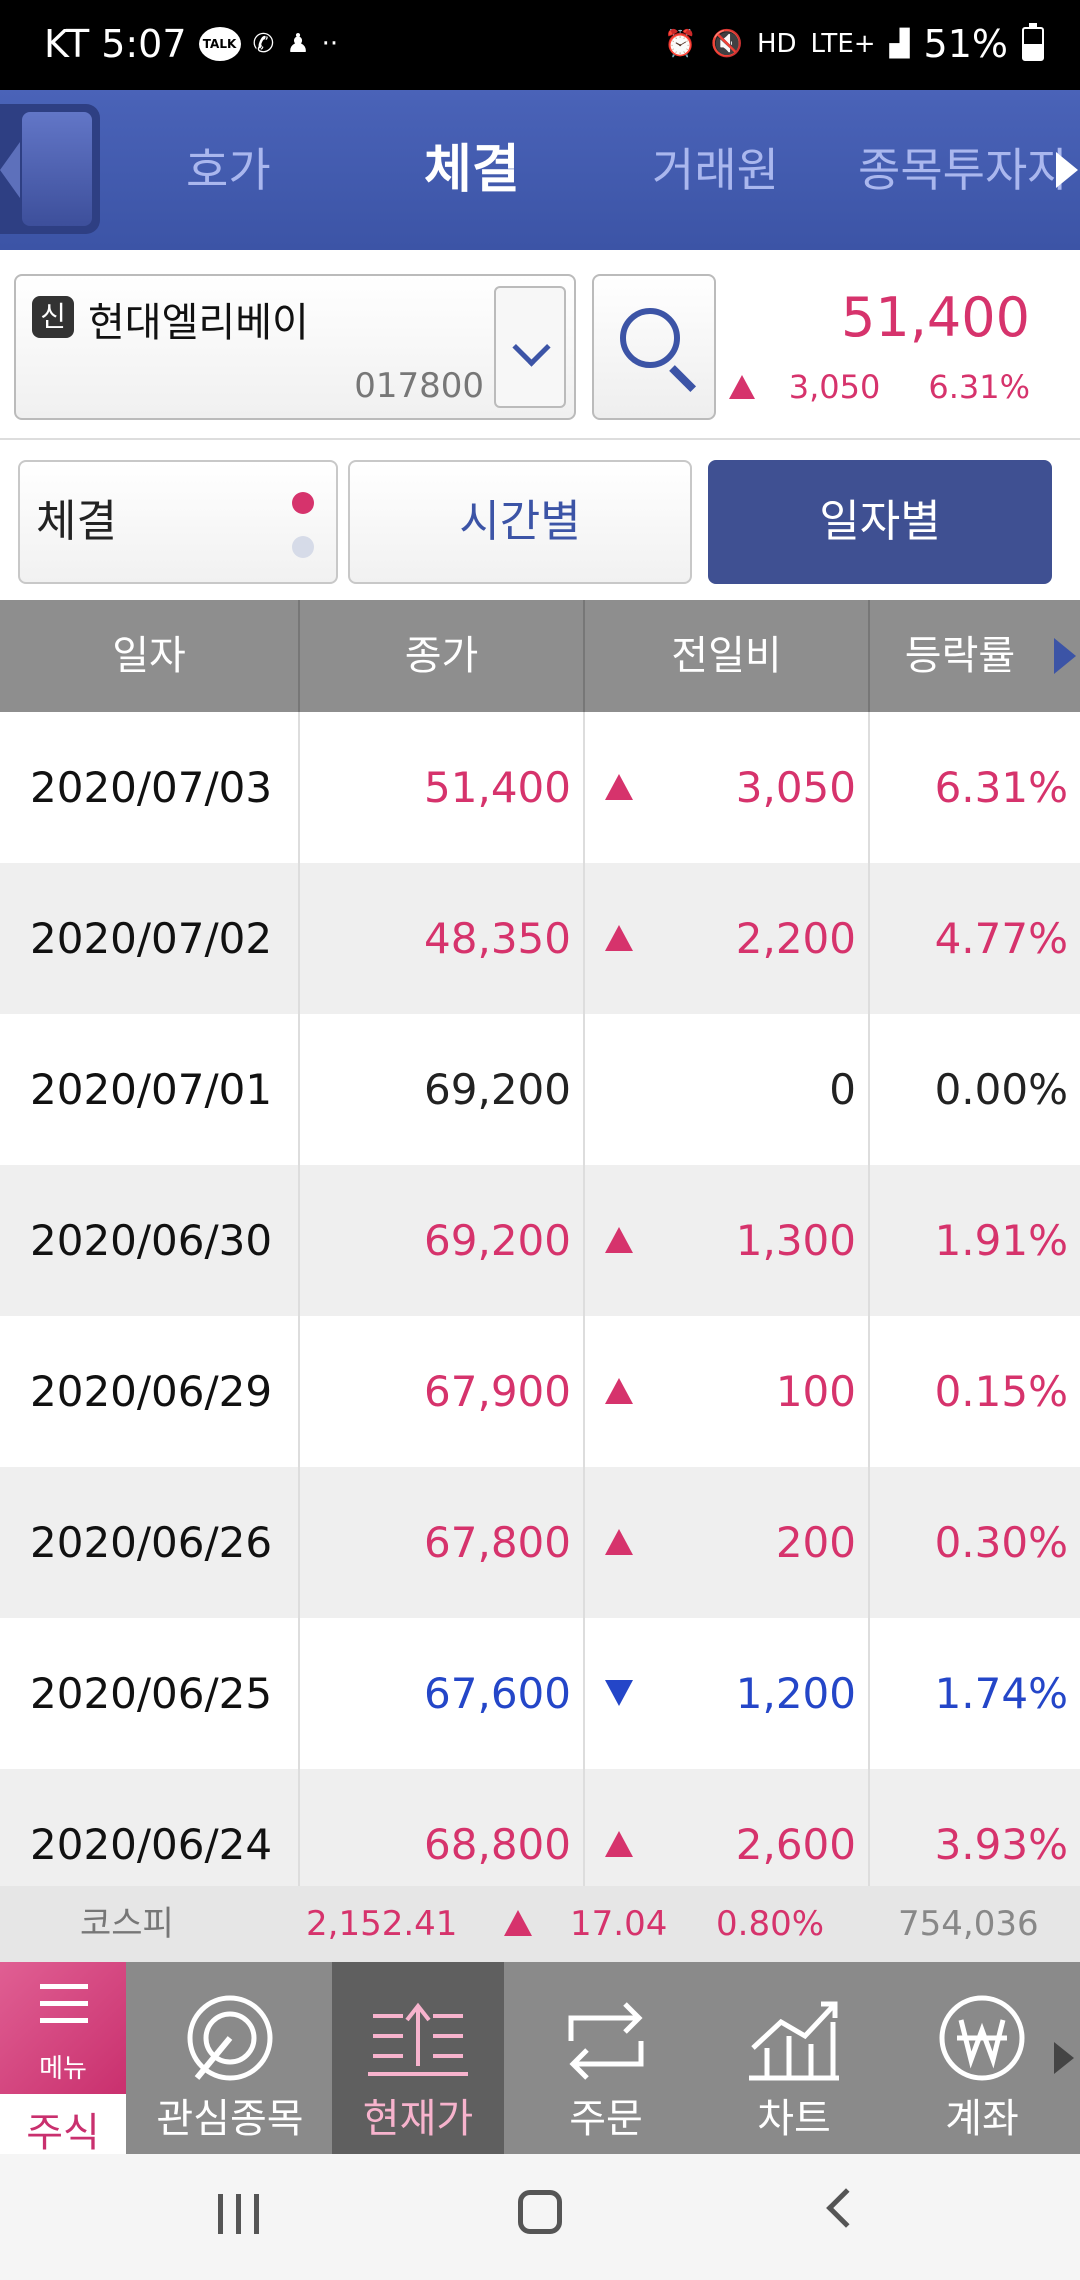 Image resolution: width=1080 pixels, height=2280 pixels. What do you see at coordinates (794, 2119) in the screenshot?
I see `nav-chart-label: 차트` at bounding box center [794, 2119].